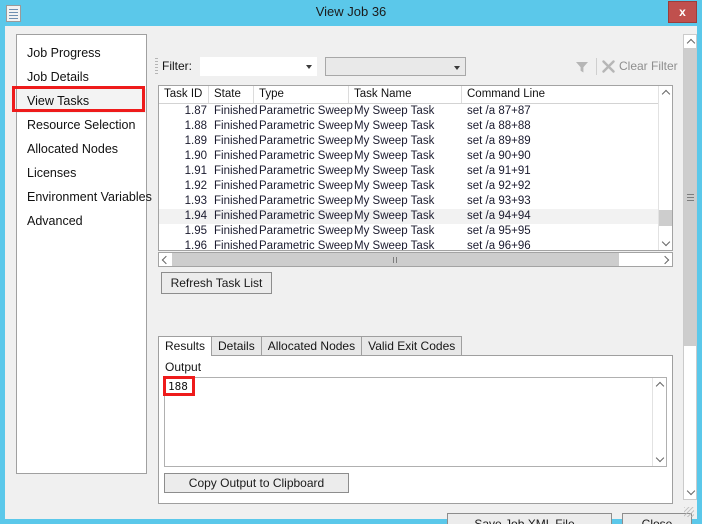  What do you see at coordinates (236, 346) in the screenshot?
I see `tab-details: Details` at bounding box center [236, 346].